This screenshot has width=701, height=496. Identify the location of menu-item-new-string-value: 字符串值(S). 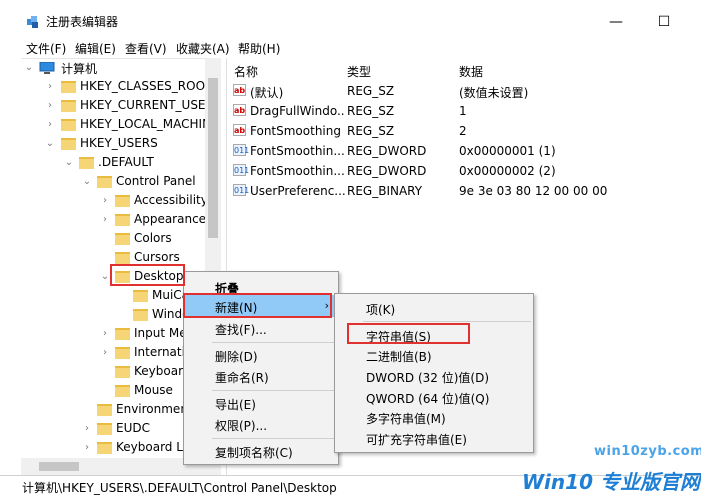
(434, 335).